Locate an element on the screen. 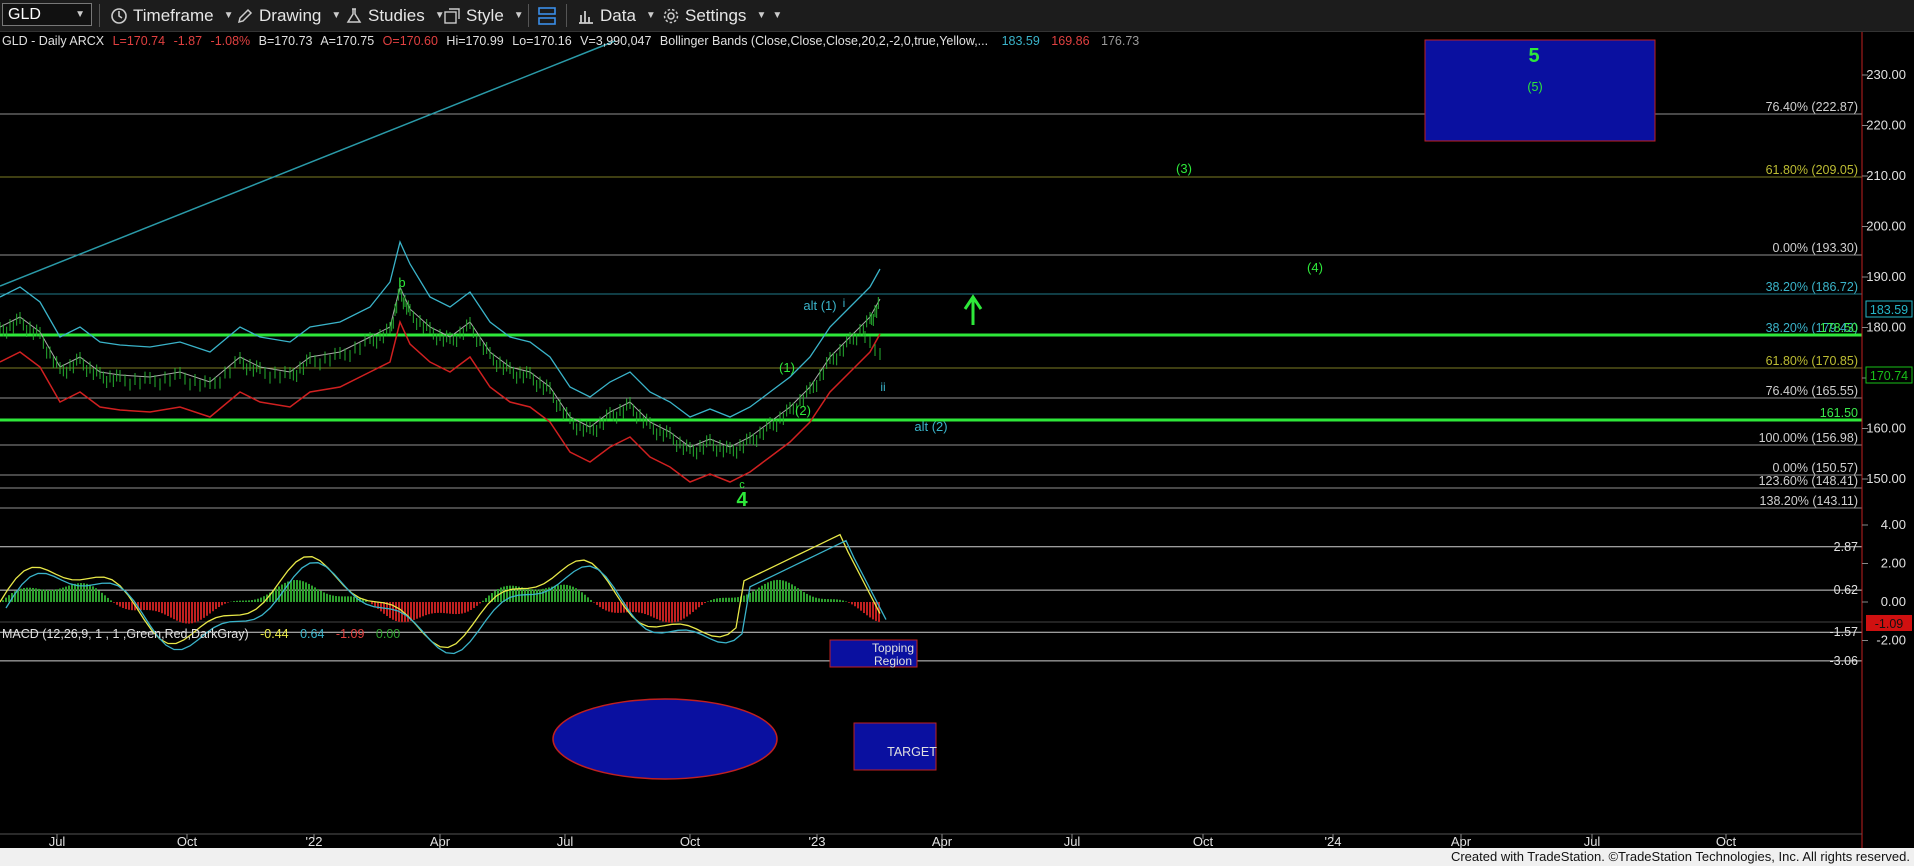 Image resolution: width=1914 pixels, height=866 pixels. macd-level-label: 0.62 is located at coordinates (1846, 590).